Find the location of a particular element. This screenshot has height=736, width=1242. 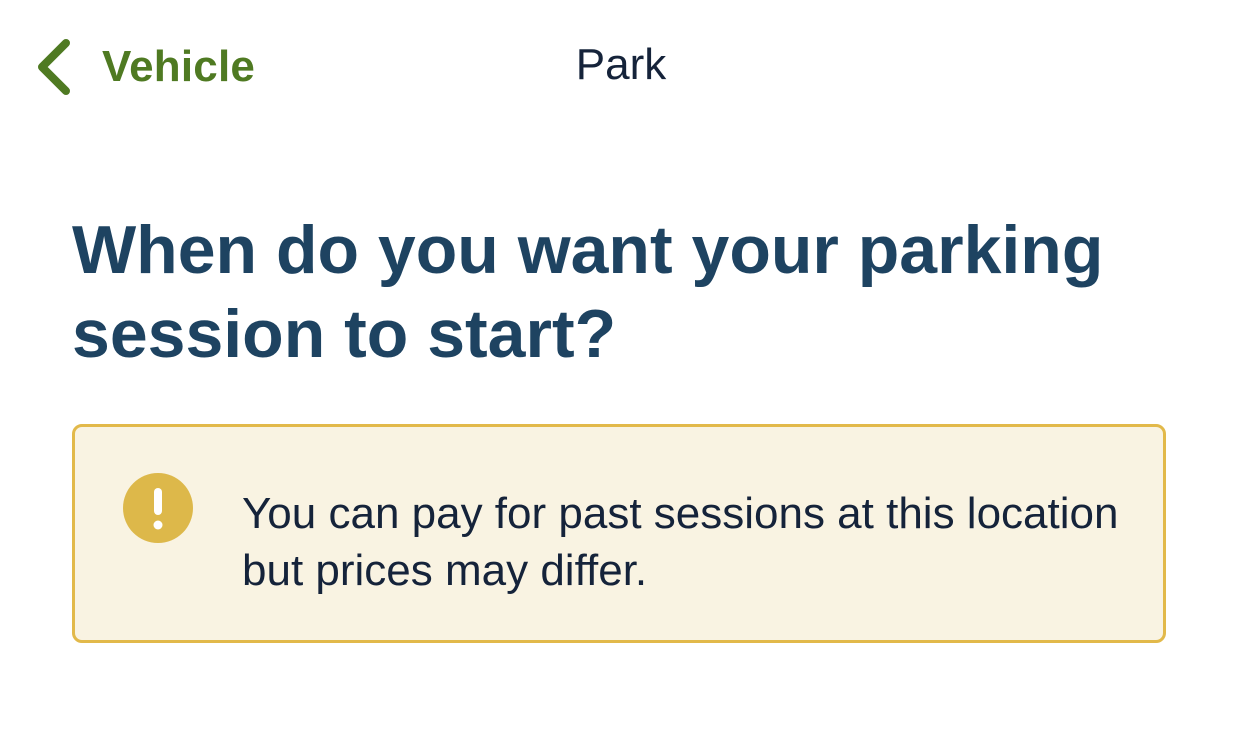

nav-title: Park is located at coordinates (621, 64).